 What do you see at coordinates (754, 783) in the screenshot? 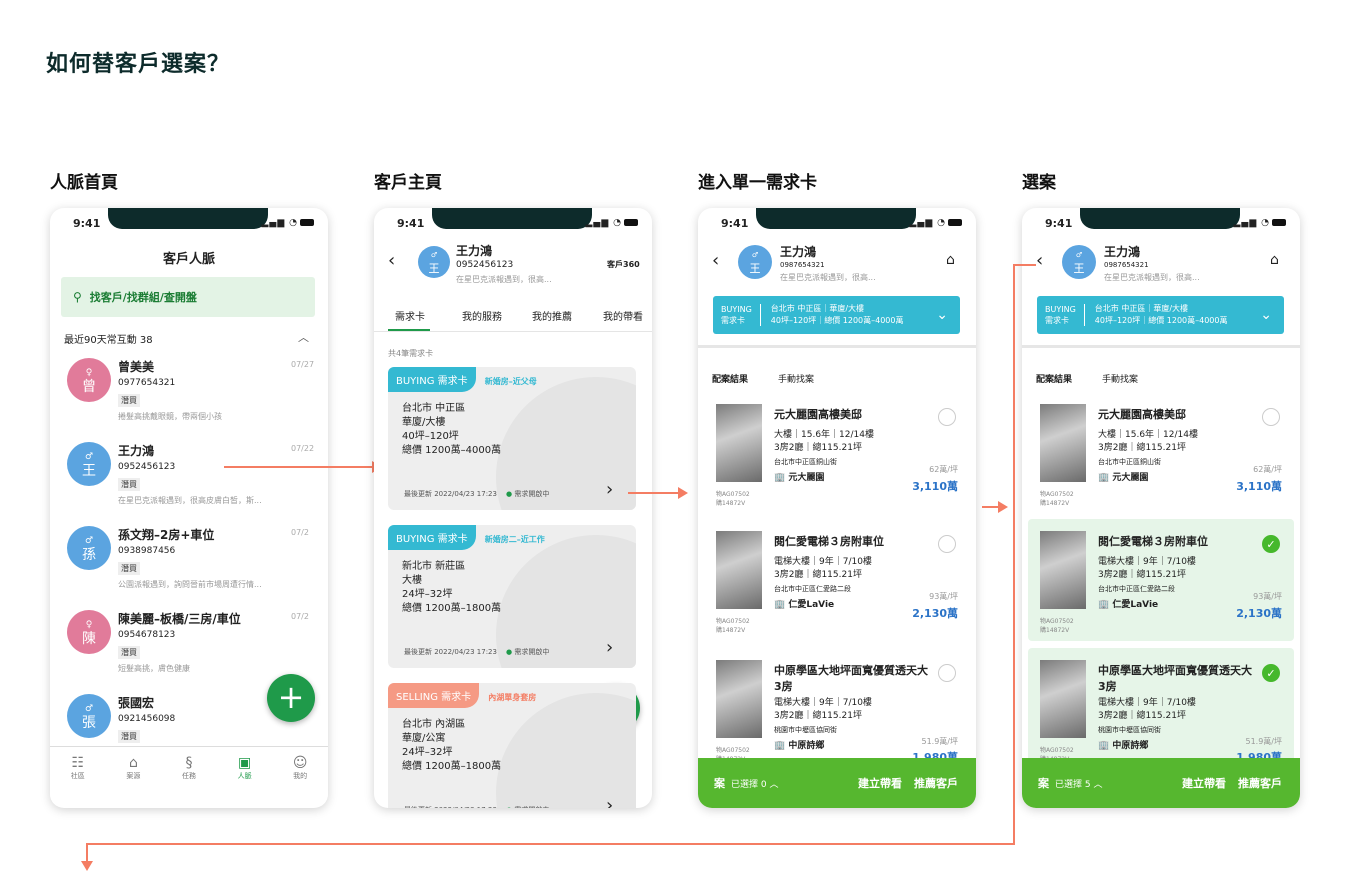
I see `selected-count: 已選擇 0 ︿` at bounding box center [754, 783].